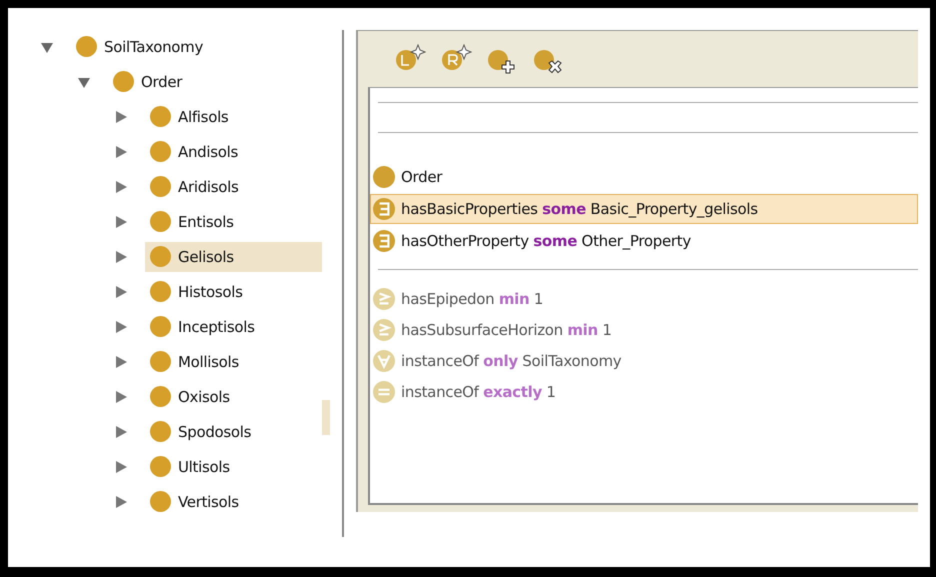 The image size is (936, 577). Describe the element at coordinates (195, 221) in the screenshot. I see `tree-item: Entisols` at that location.